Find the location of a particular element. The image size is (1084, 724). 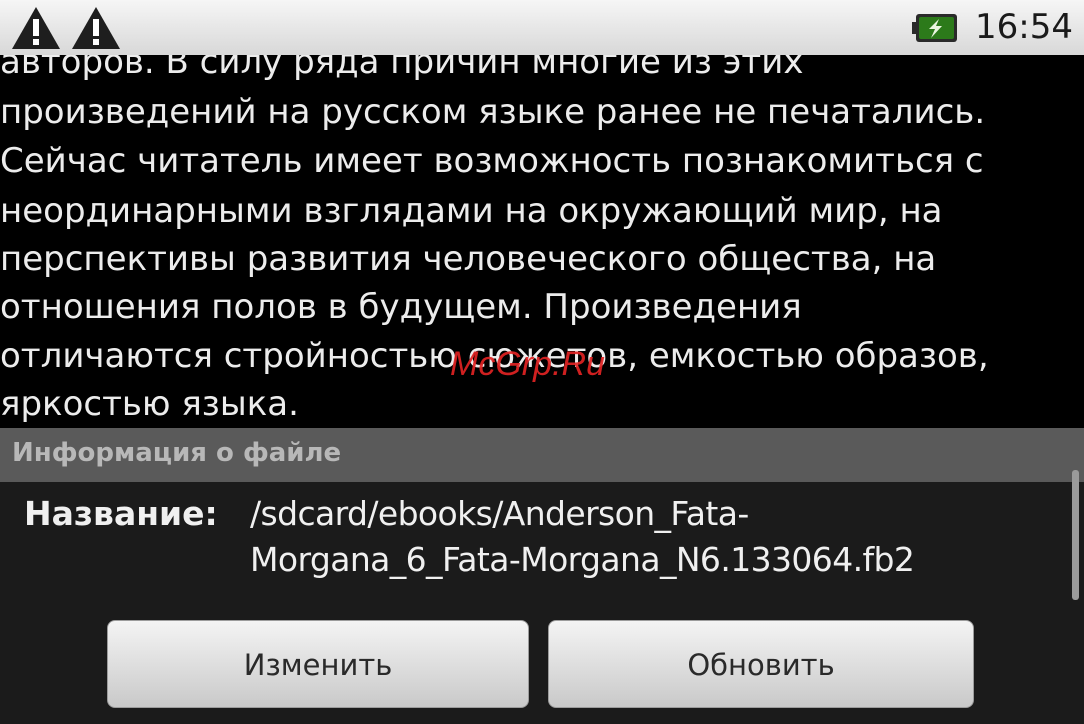

book-text-line: яркостью языка. is located at coordinates (149, 404).